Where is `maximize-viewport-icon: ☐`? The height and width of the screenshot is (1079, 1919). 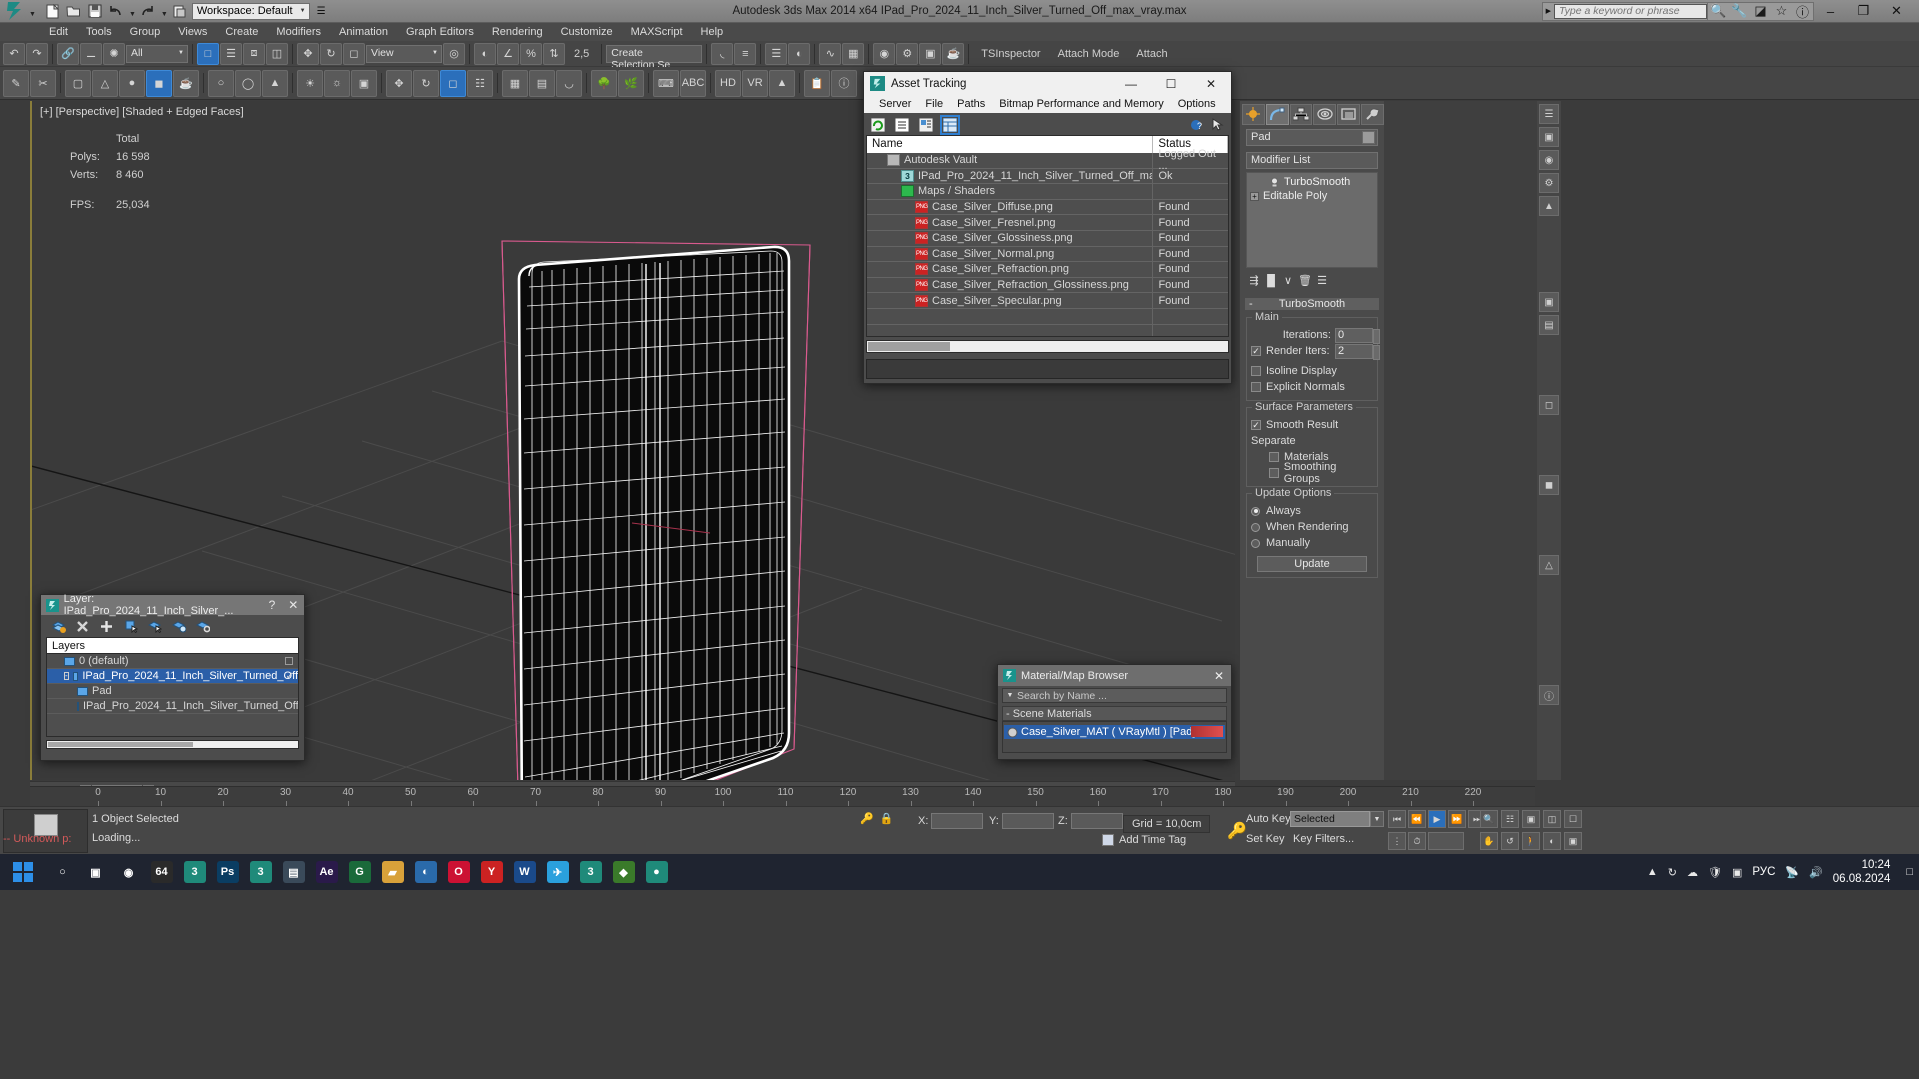
maximize-viewport-icon: ☐ is located at coordinates (1573, 819).